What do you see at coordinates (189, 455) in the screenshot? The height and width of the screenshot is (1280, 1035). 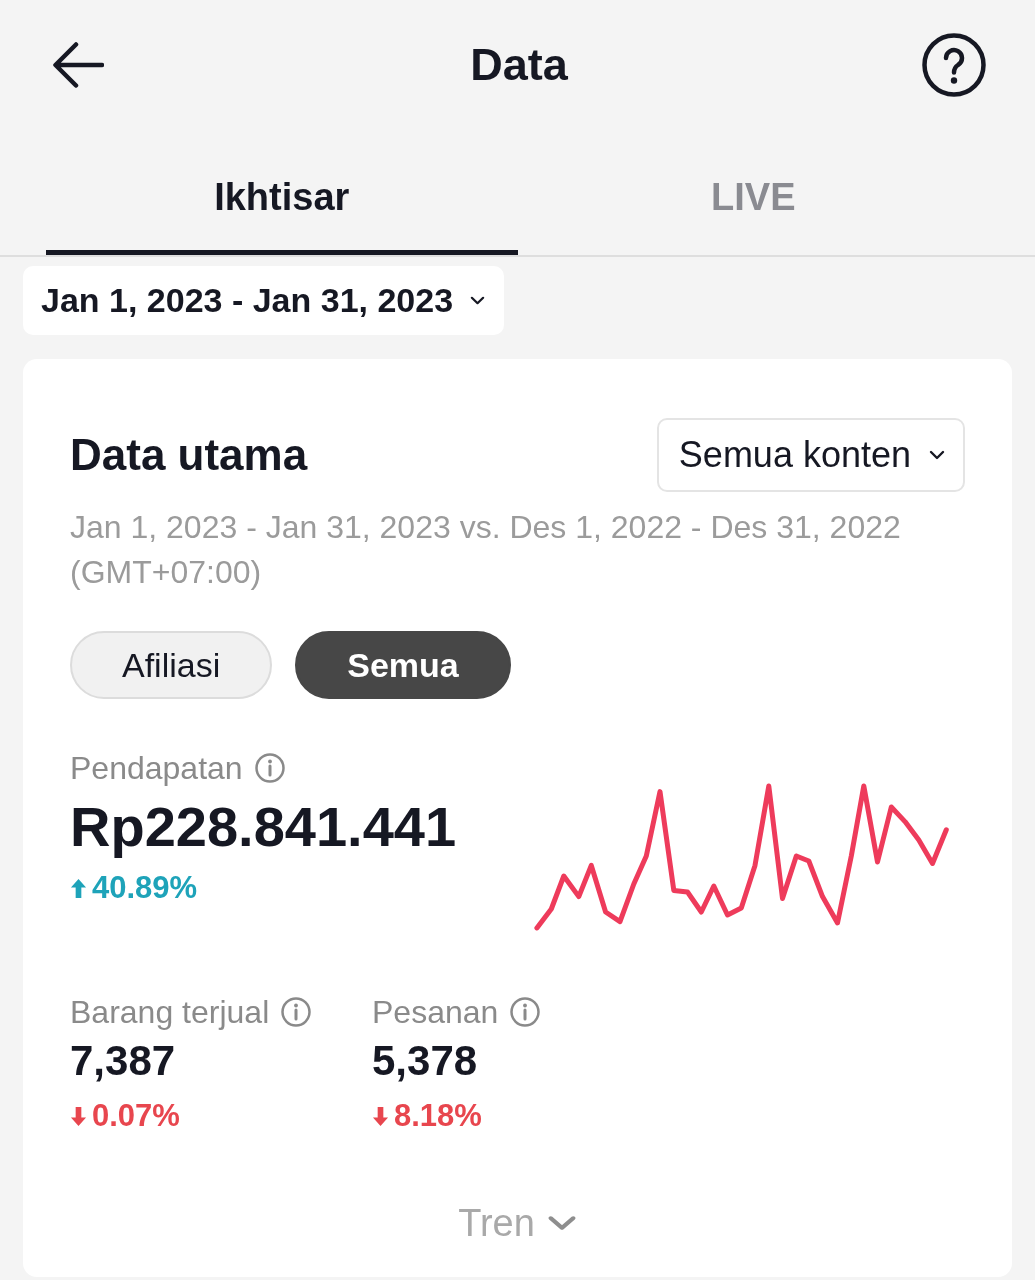 I see `section-title: Data utama` at bounding box center [189, 455].